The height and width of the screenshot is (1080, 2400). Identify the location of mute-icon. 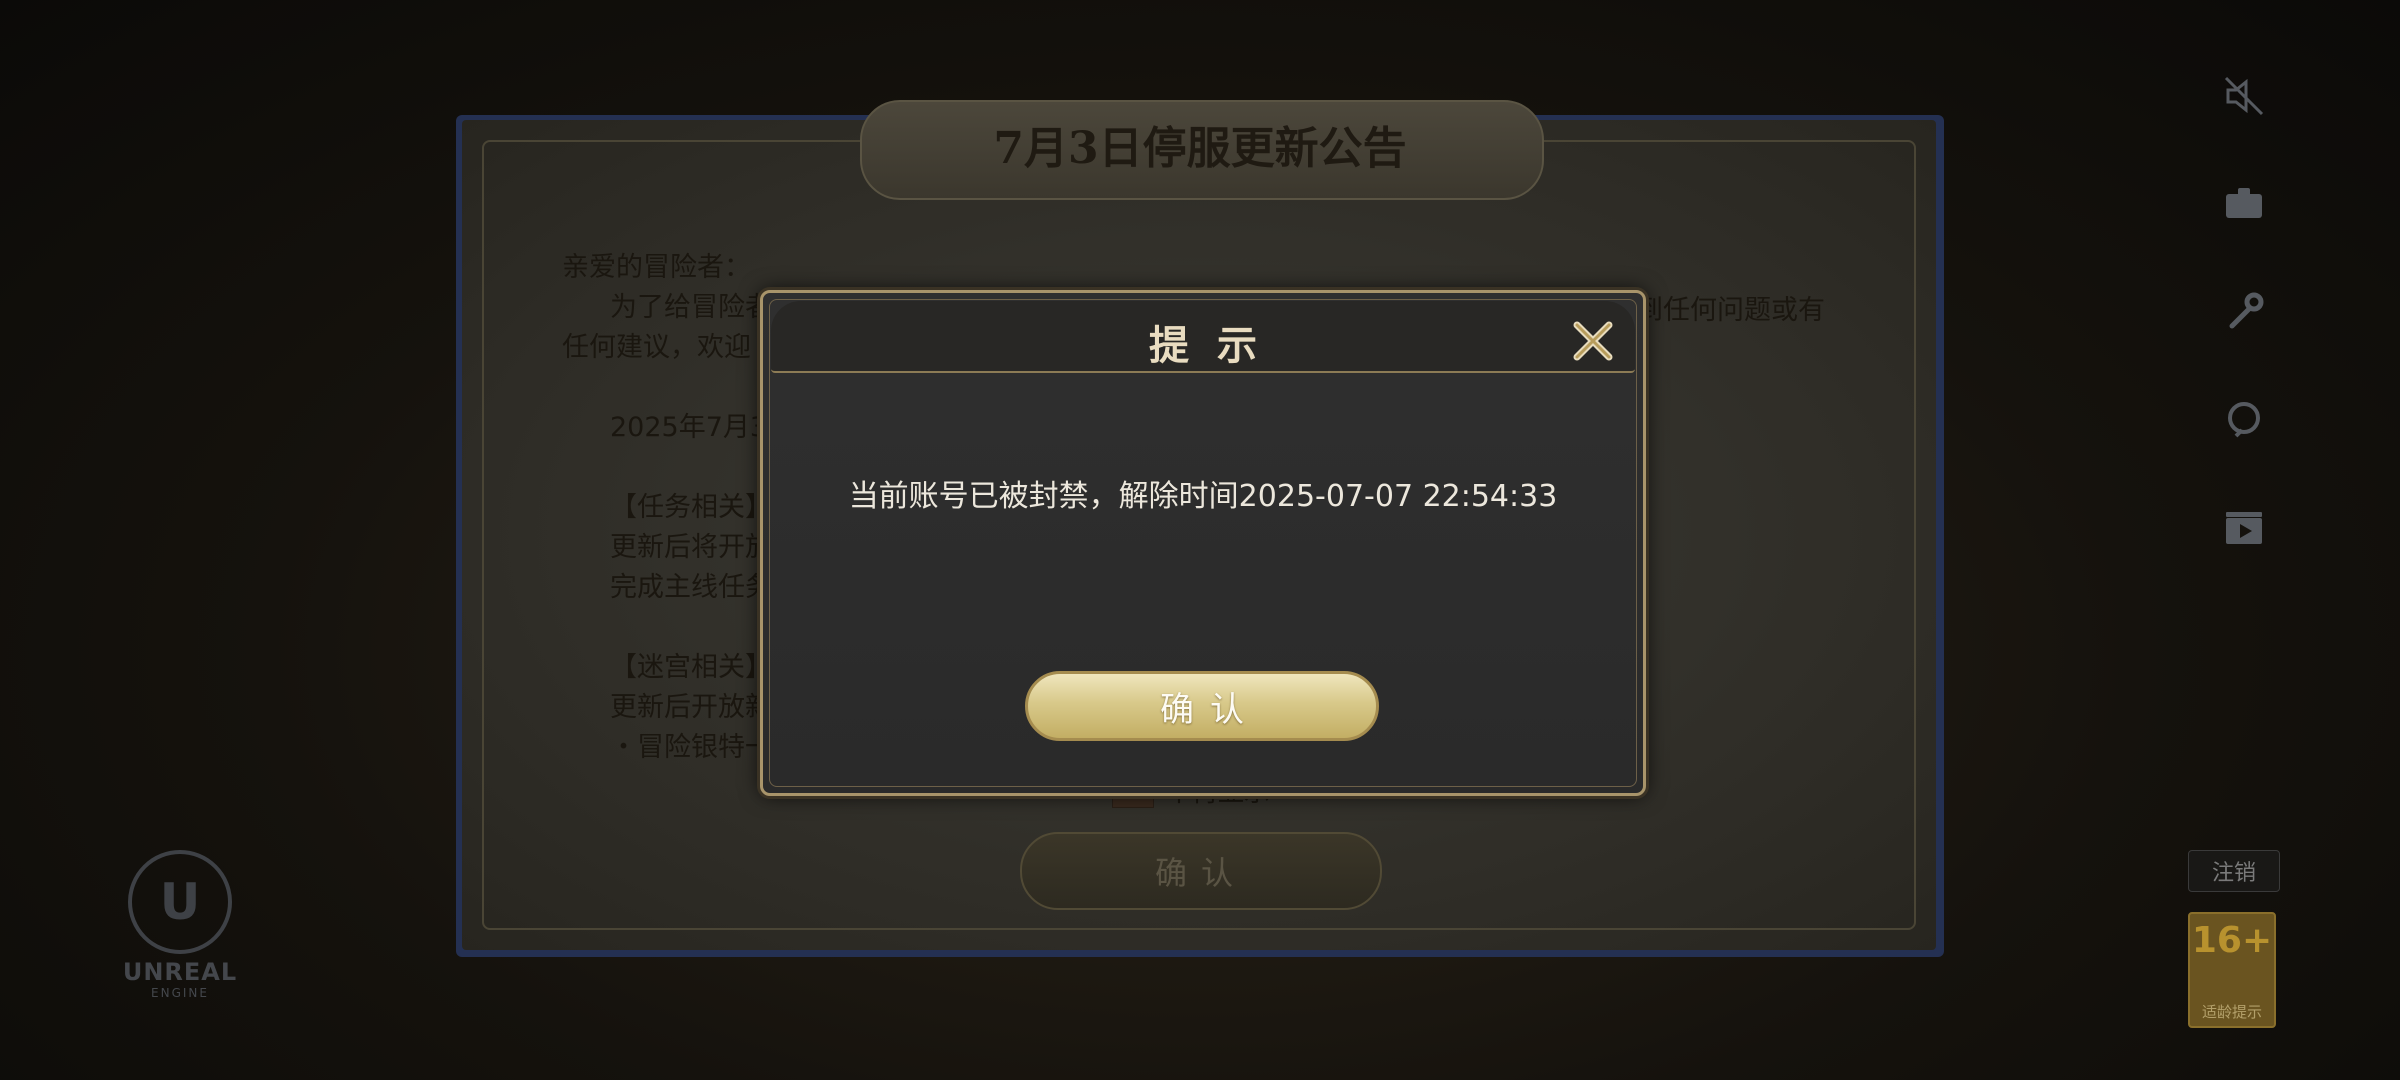
(2244, 96).